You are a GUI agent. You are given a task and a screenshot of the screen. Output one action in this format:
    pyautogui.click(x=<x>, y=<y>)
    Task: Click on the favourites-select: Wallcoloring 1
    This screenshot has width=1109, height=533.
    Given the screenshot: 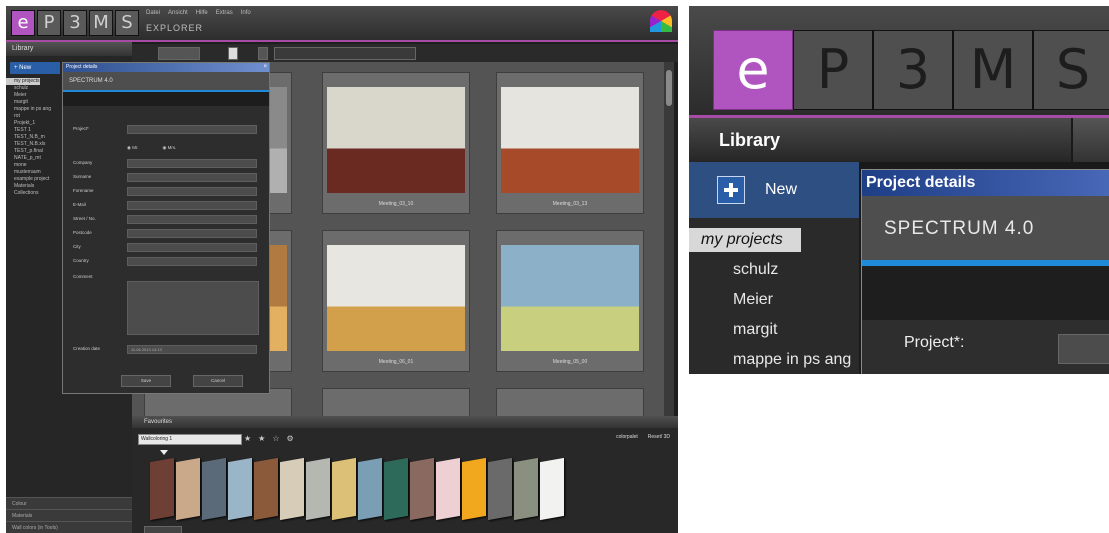 What is the action you would take?
    pyautogui.click(x=190, y=439)
    